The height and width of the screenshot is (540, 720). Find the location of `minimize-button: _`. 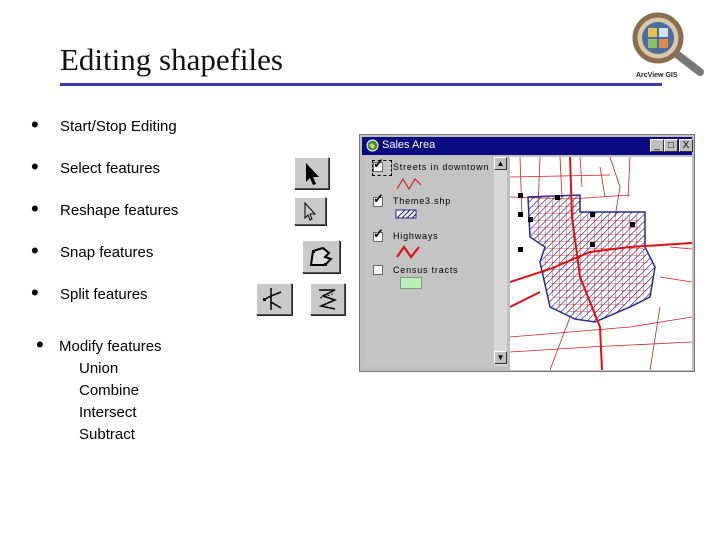

minimize-button: _ is located at coordinates (657, 145).